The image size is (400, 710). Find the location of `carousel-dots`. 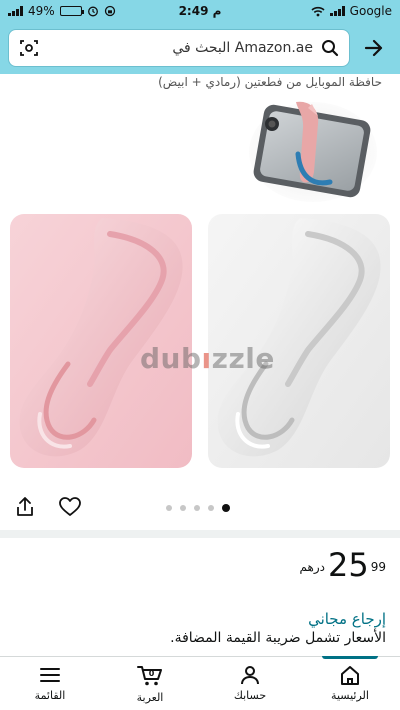

carousel-dots is located at coordinates (198, 508).